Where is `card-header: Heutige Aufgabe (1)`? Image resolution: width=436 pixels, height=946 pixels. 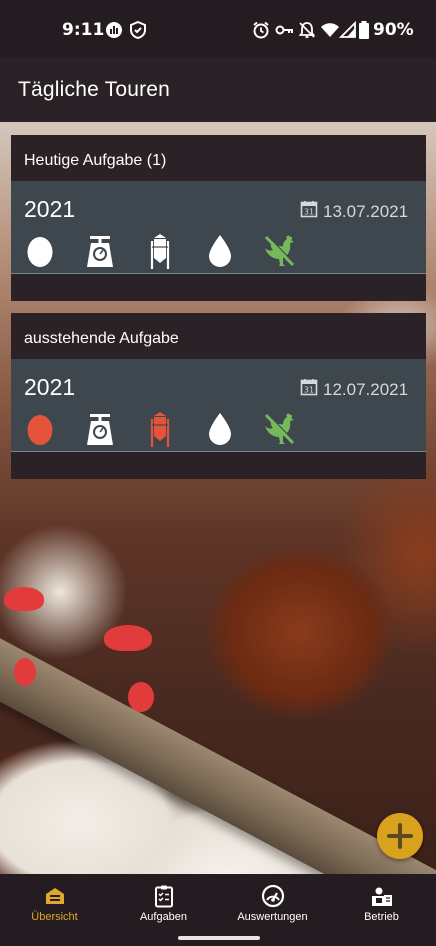 card-header: Heutige Aufgabe (1) is located at coordinates (218, 158).